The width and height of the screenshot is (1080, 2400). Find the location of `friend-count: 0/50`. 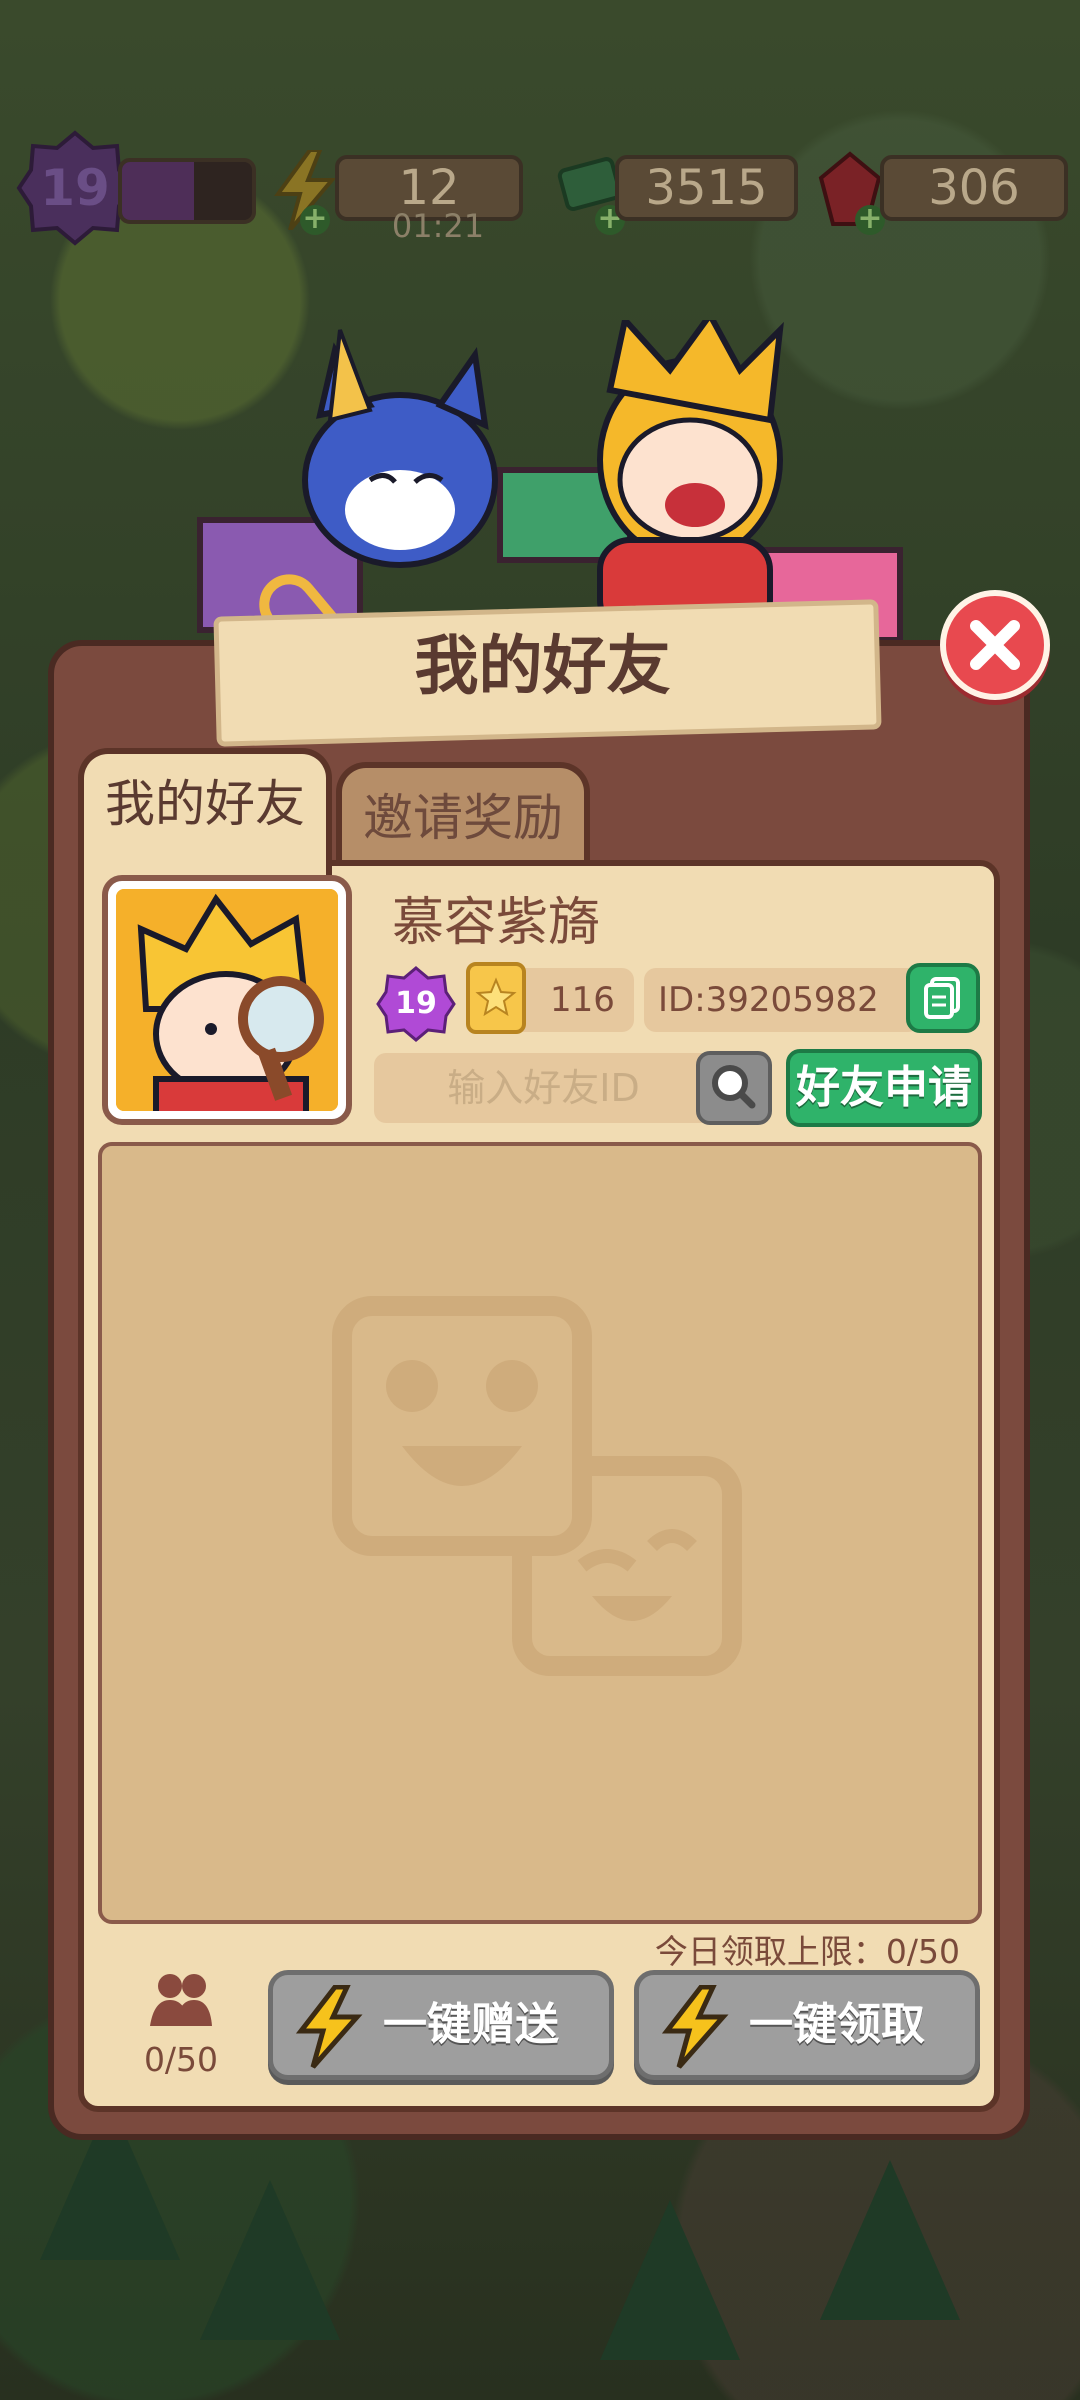

friend-count: 0/50 is located at coordinates (181, 2059).